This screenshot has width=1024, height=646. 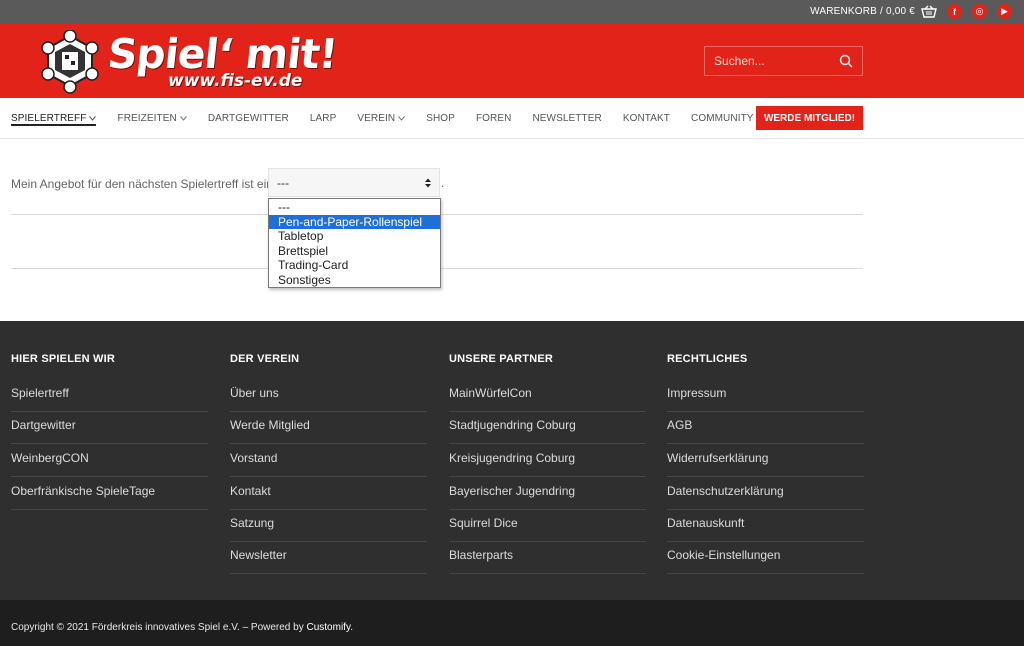 I want to click on dropdown-option-highlighted: Pen-and-Paper-Rollenspiel, so click(x=354, y=222).